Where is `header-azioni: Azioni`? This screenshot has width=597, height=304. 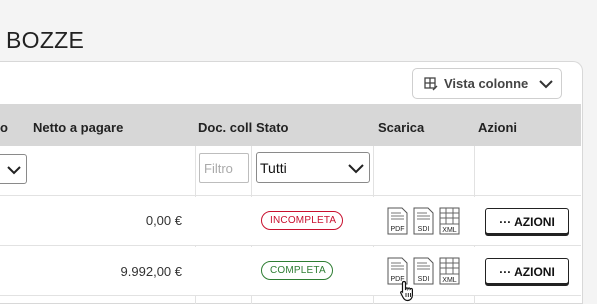
header-azioni: Azioni is located at coordinates (497, 127).